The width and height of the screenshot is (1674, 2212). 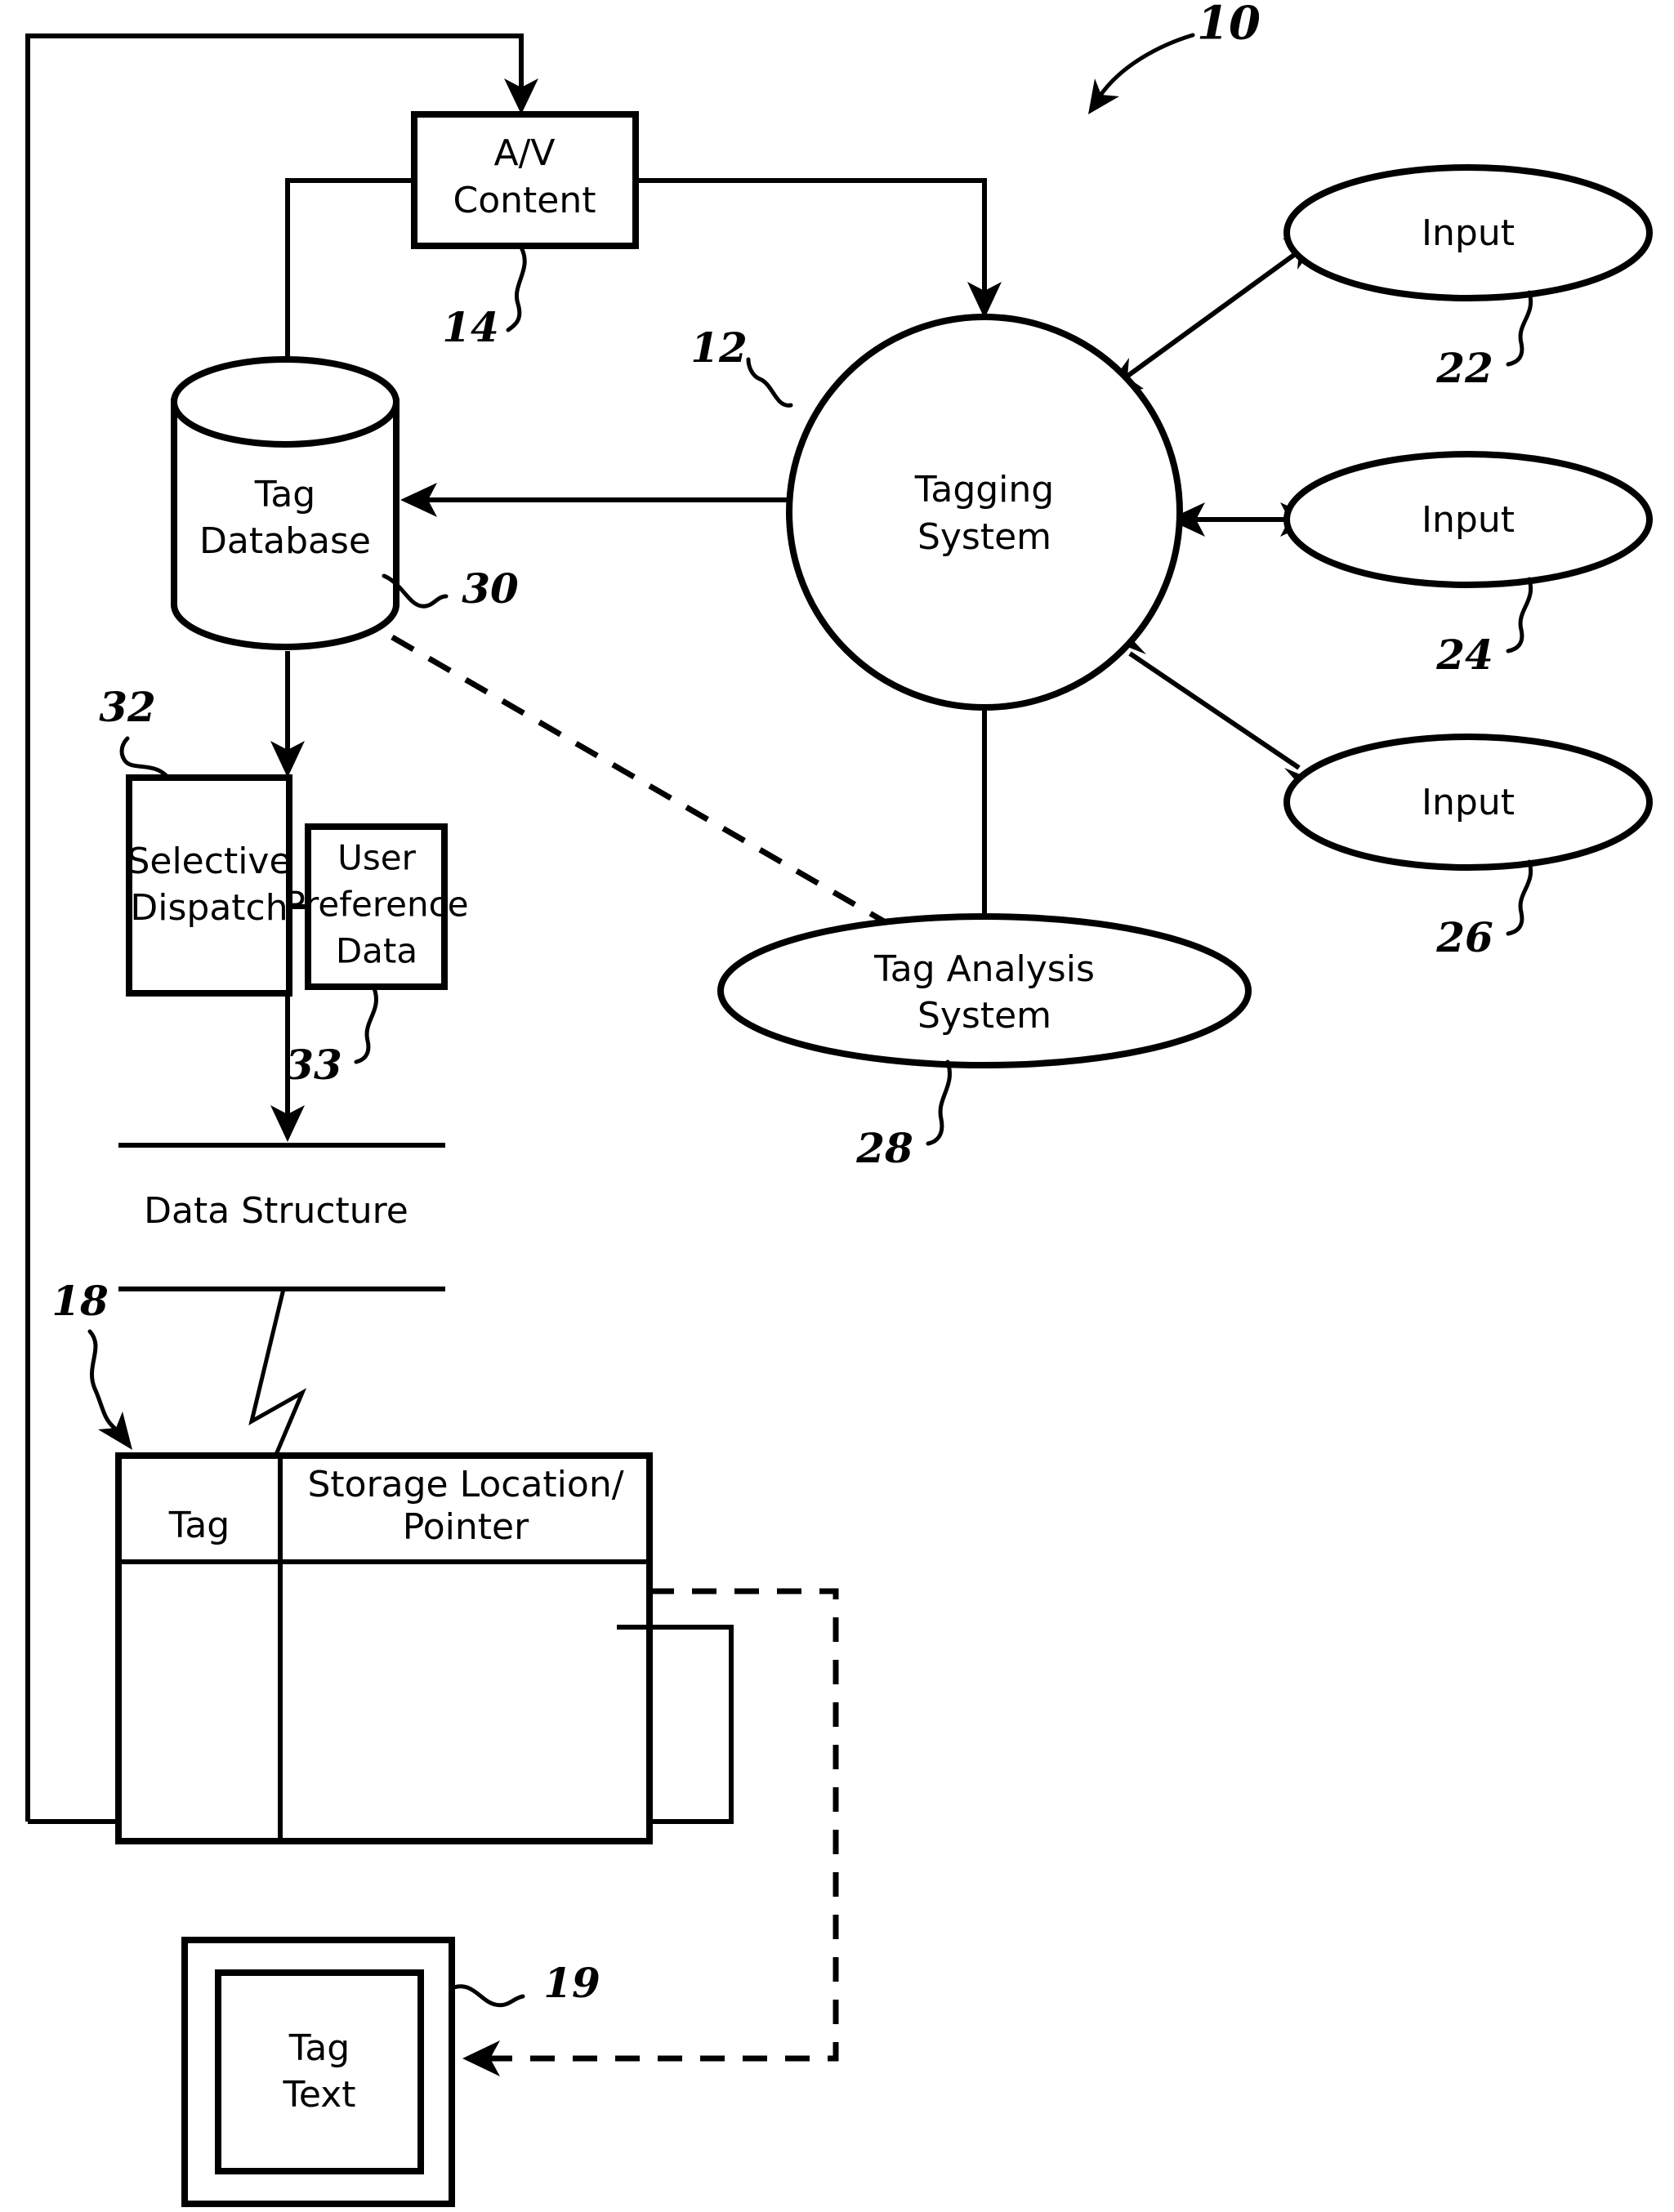 I want to click on user-preference-label-line3: Data, so click(x=376, y=951).